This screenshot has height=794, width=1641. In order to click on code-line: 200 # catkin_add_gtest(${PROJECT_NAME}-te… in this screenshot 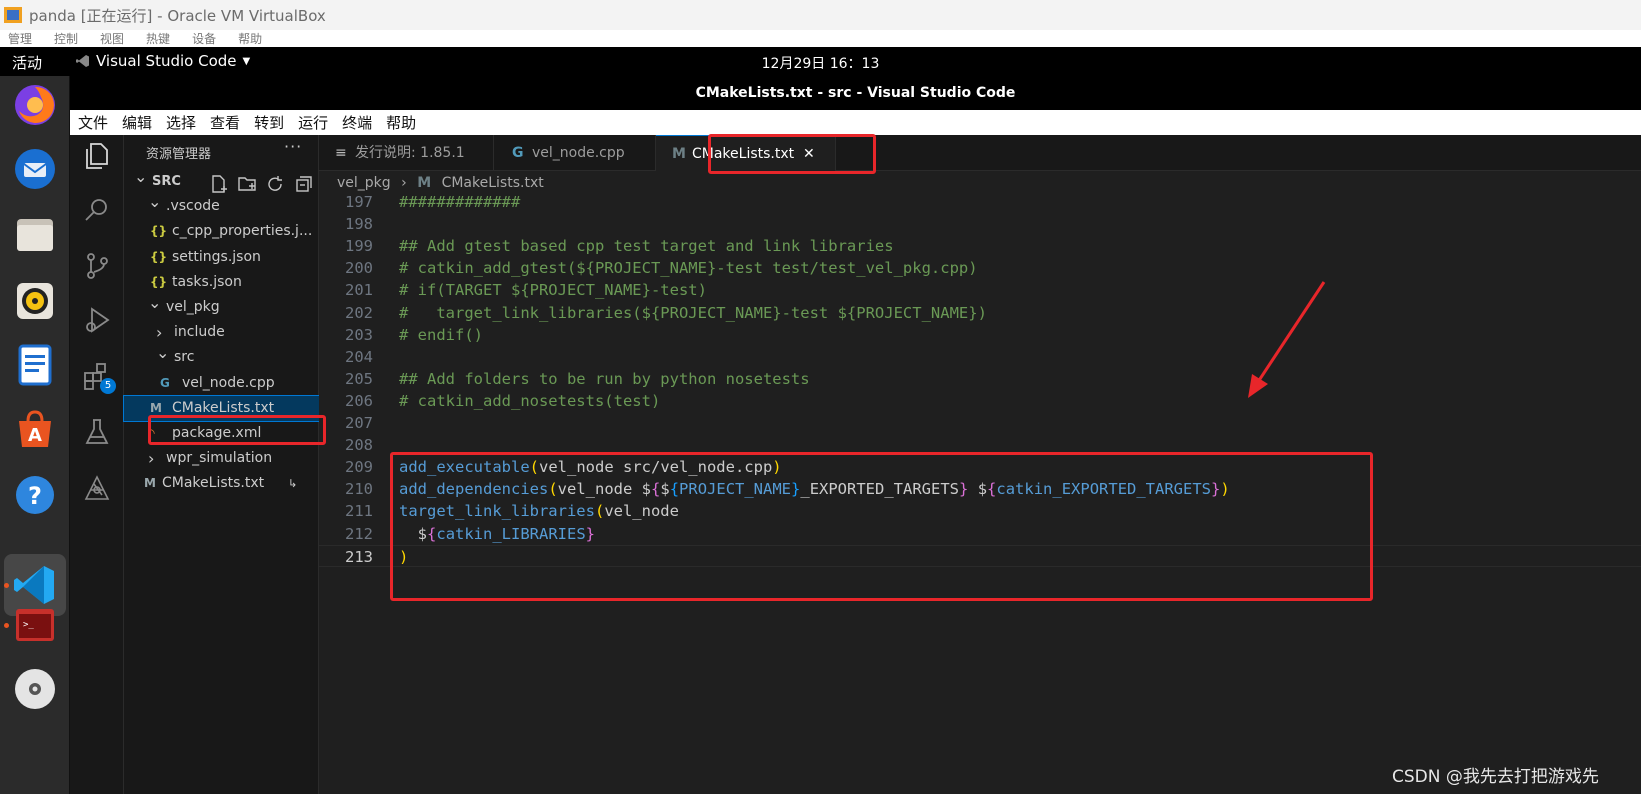, I will do `click(980, 268)`.